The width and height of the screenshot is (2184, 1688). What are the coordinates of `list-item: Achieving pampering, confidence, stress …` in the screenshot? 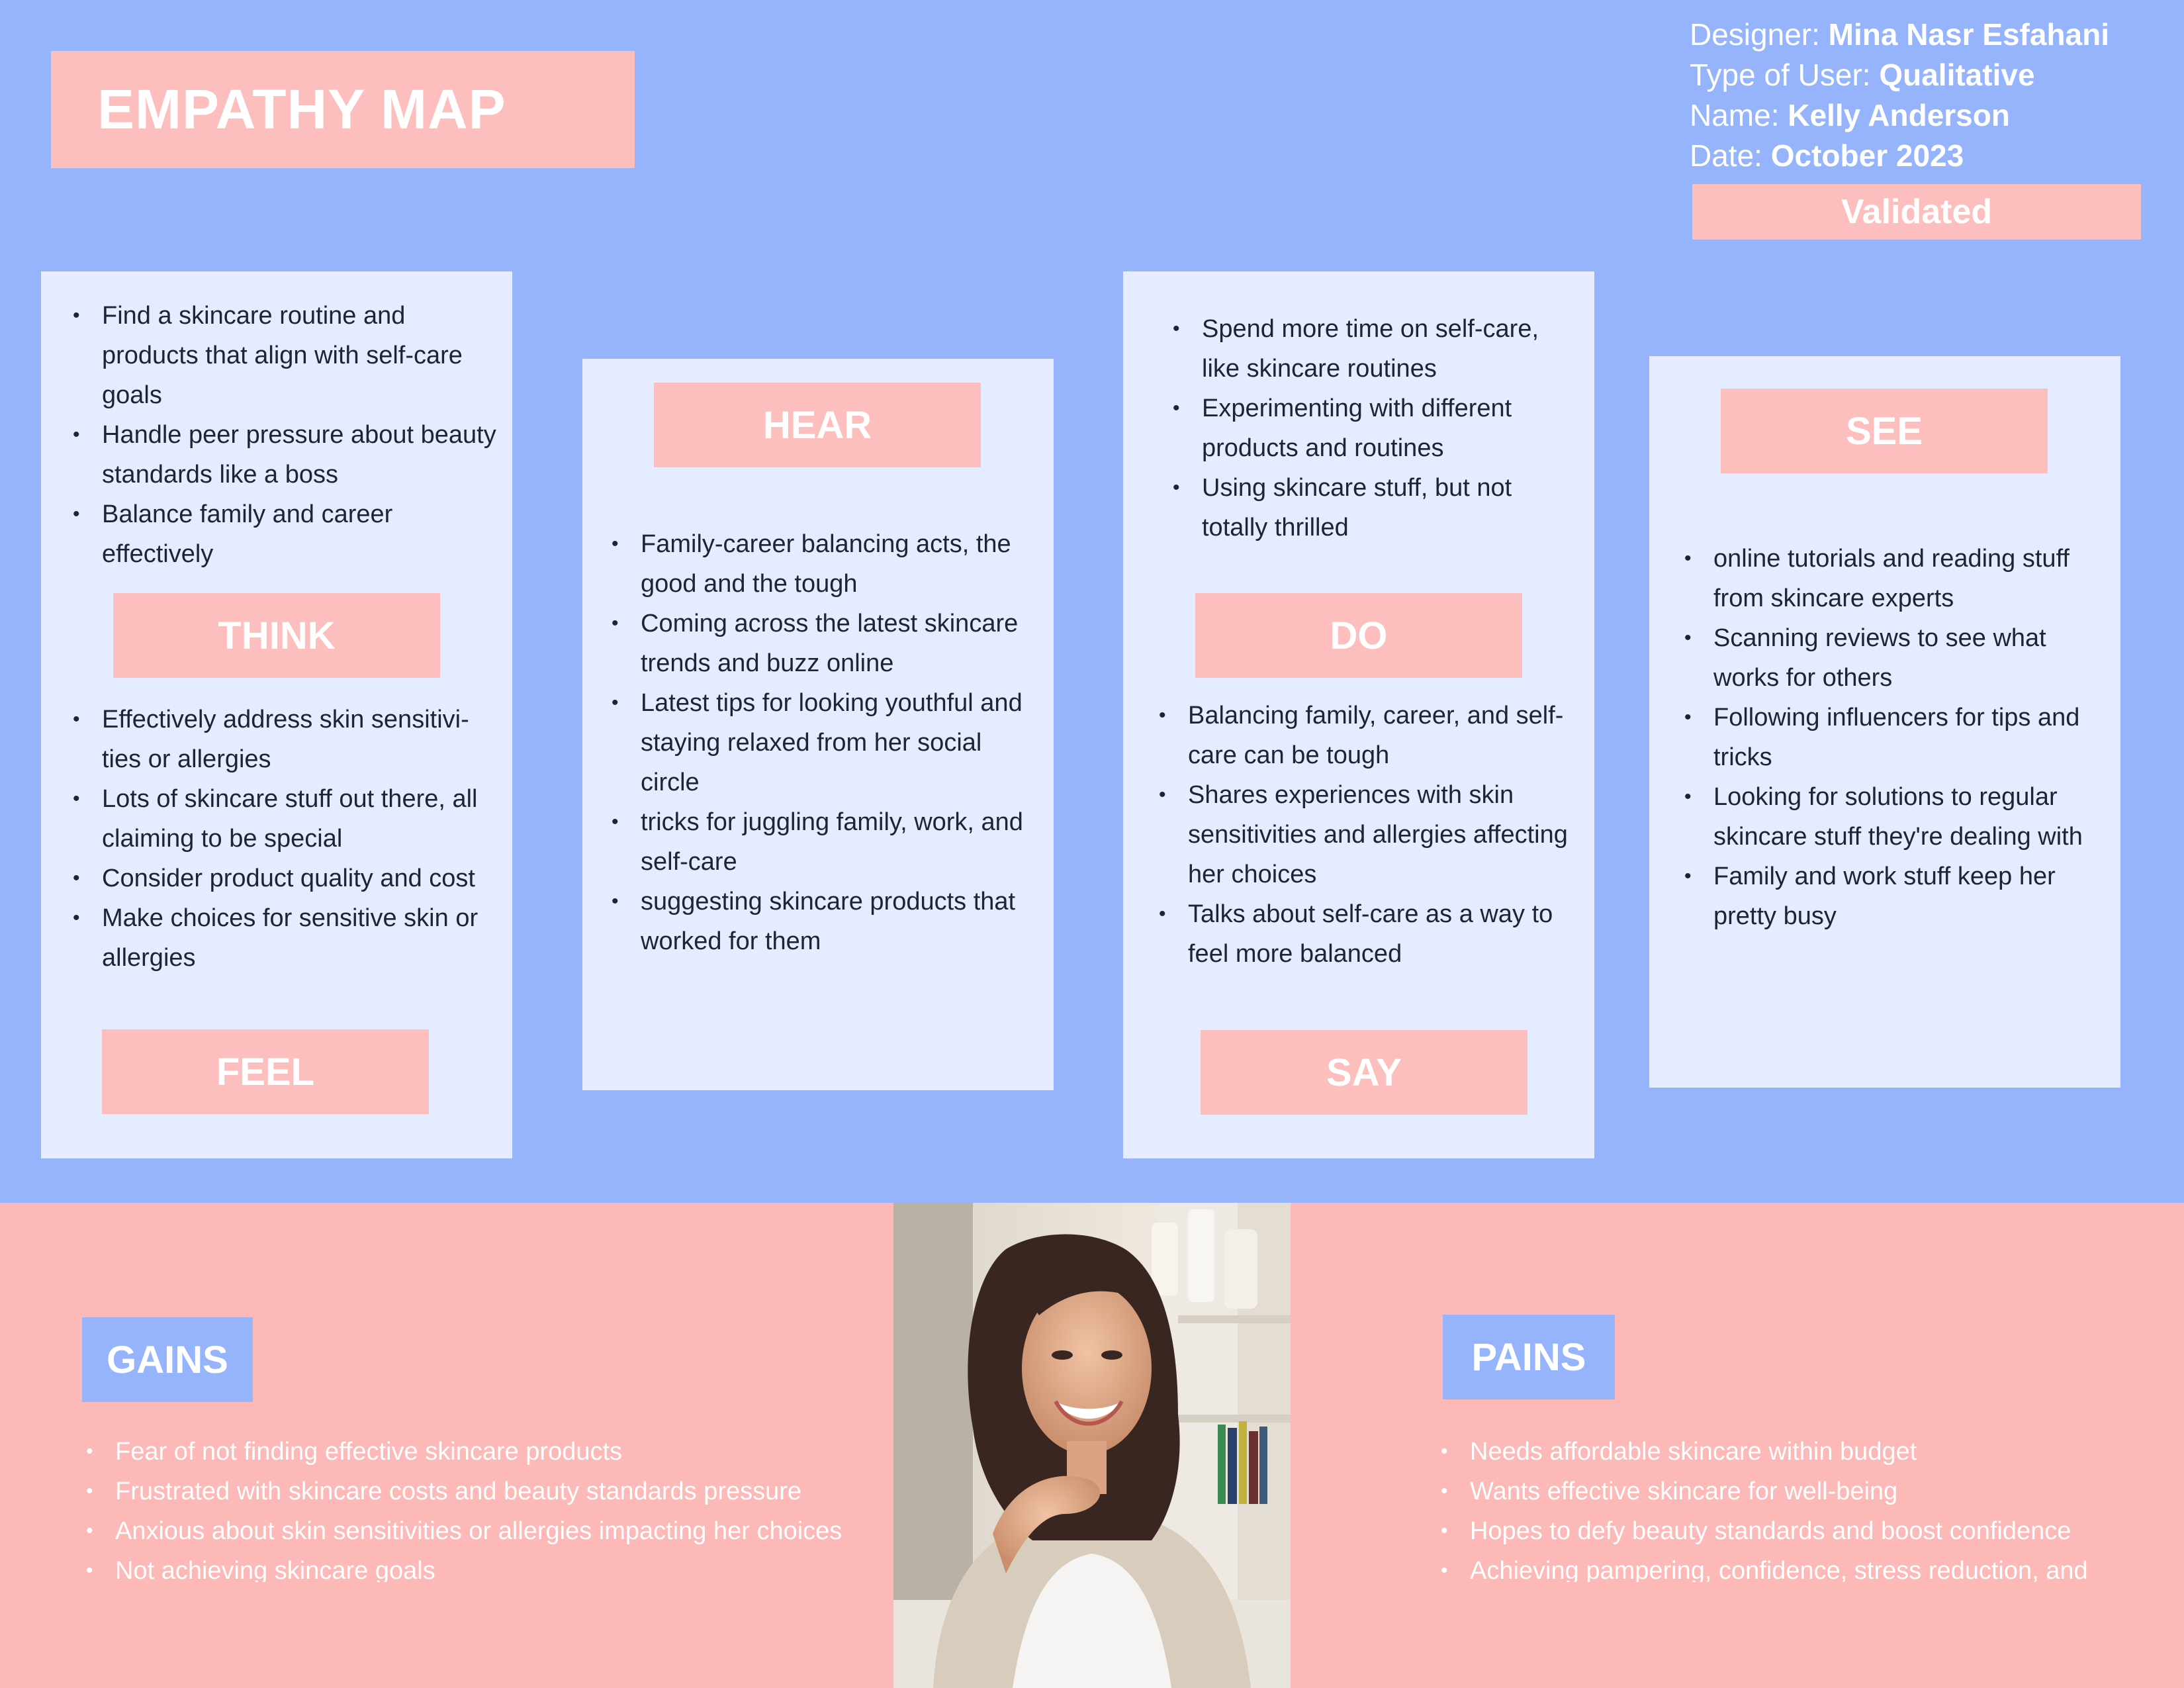 It's located at (1805, 1566).